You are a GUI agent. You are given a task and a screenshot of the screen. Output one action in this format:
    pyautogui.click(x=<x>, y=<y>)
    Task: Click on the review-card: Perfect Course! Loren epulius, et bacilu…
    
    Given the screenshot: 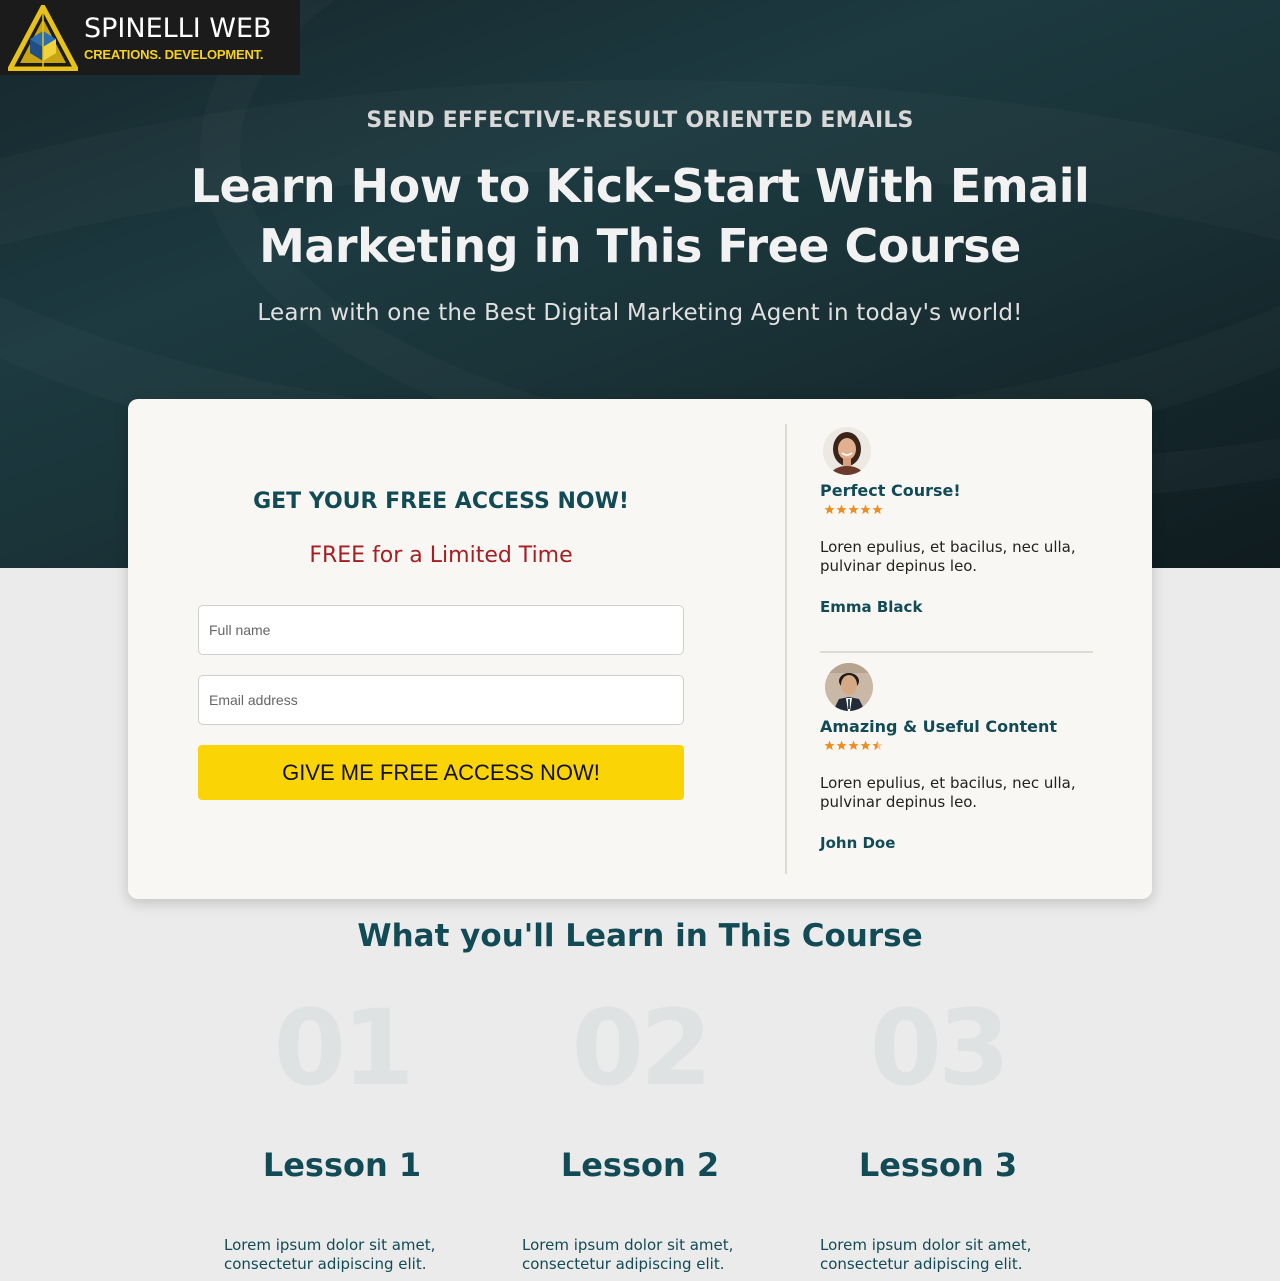 What is the action you would take?
    pyautogui.click(x=970, y=521)
    